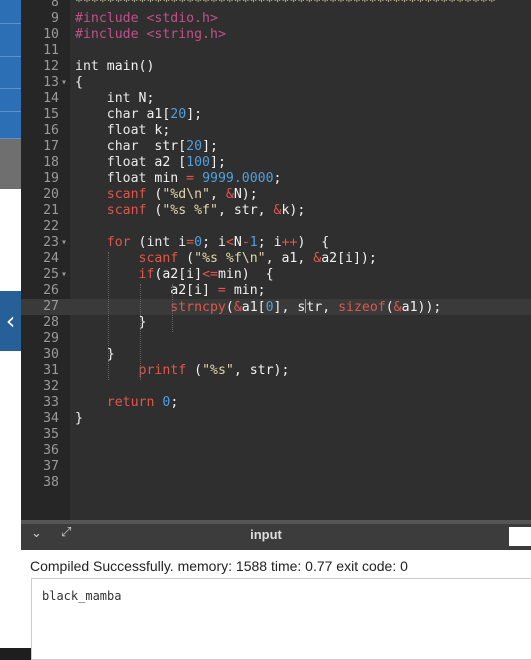 The width and height of the screenshot is (531, 660). Describe the element at coordinates (138, 130) in the screenshot. I see `code-text: float k;` at that location.